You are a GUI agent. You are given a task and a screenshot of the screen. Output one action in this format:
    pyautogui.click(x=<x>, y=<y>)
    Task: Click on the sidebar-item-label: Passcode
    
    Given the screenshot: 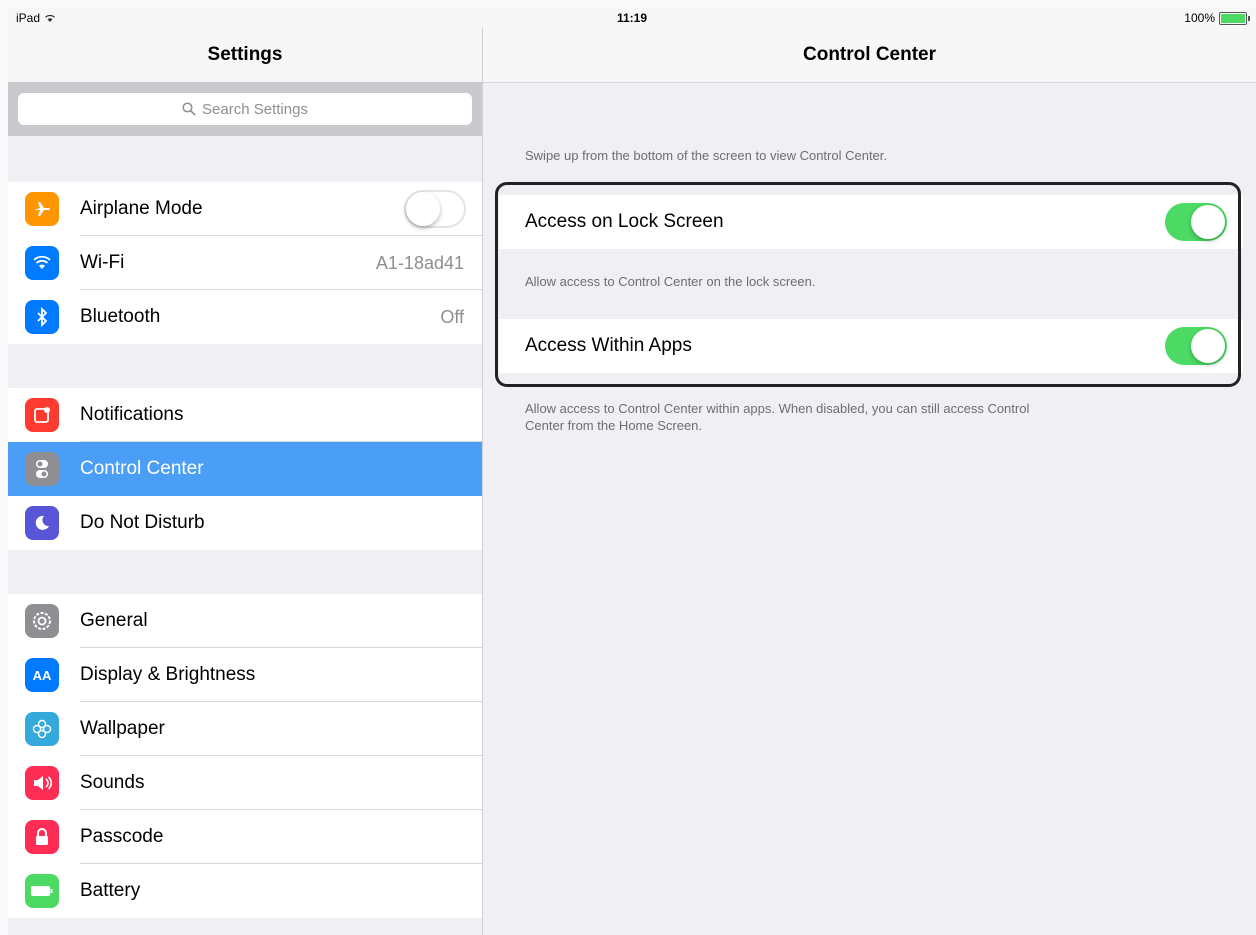 What is the action you would take?
    pyautogui.click(x=122, y=836)
    